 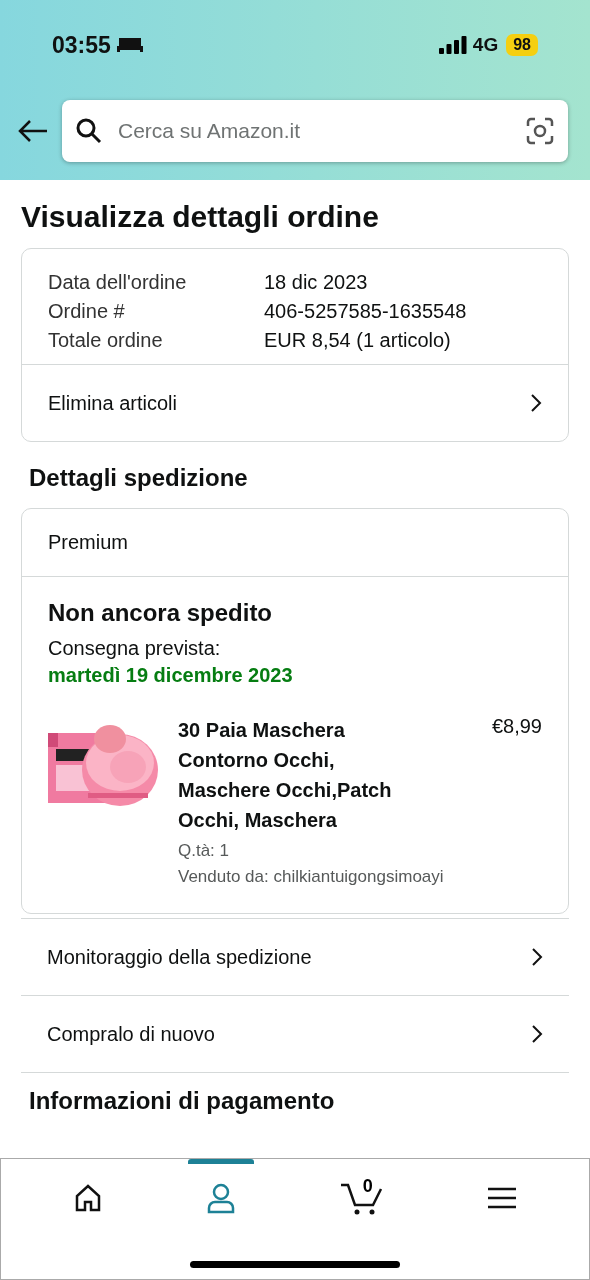 What do you see at coordinates (361, 1198) in the screenshot?
I see `cart-icon` at bounding box center [361, 1198].